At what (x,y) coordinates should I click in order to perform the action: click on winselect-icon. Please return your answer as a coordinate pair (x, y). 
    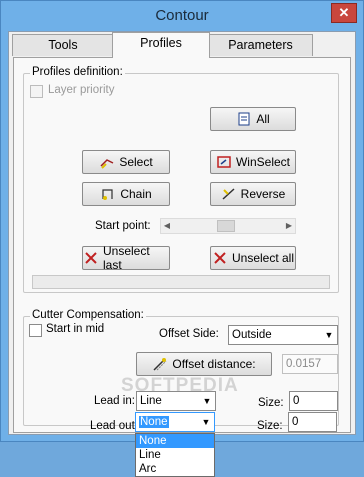
    Looking at the image, I should click on (224, 162).